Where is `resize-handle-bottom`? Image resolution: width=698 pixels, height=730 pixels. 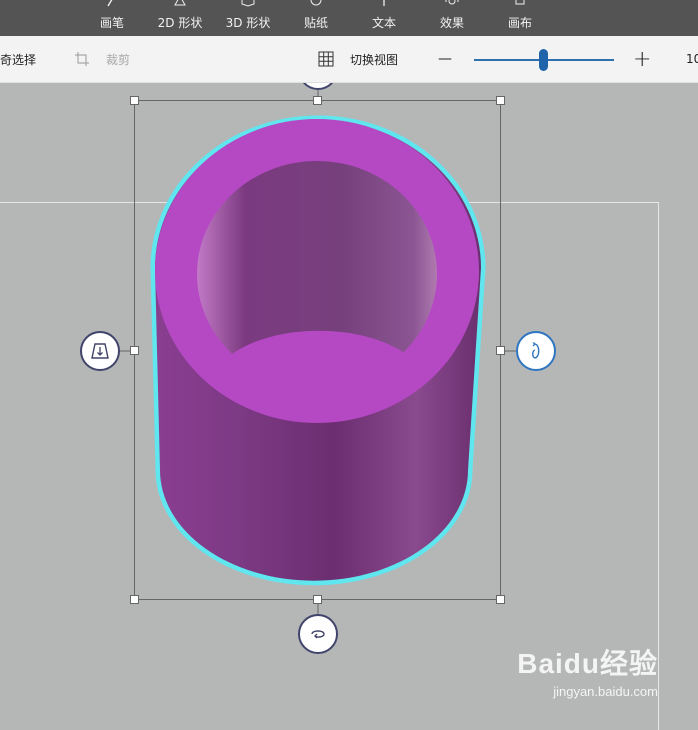
resize-handle-bottom is located at coordinates (317, 599).